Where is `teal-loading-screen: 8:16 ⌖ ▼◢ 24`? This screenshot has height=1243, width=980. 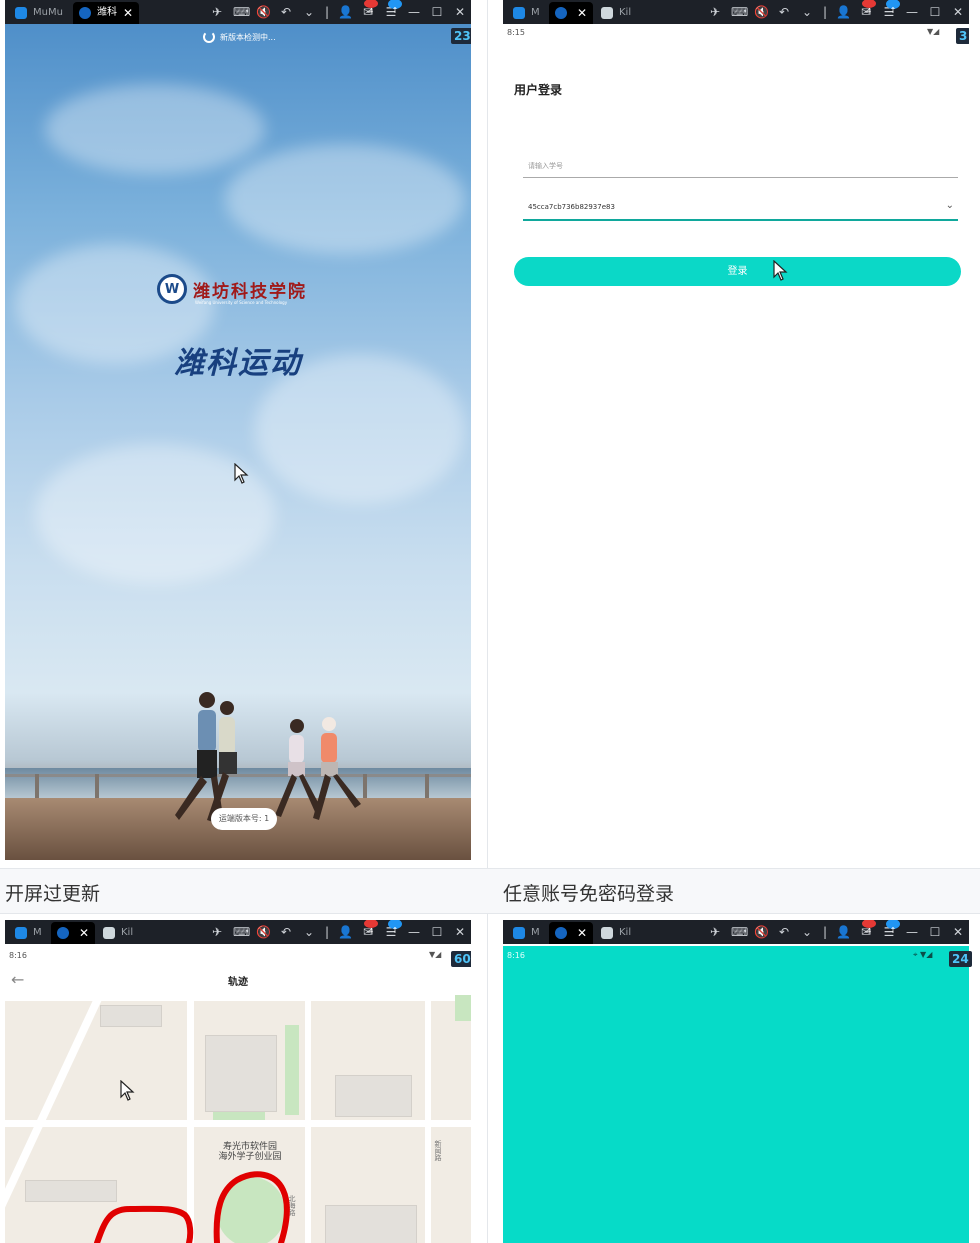 teal-loading-screen: 8:16 ⌖ ▼◢ 24 is located at coordinates (737, 1094).